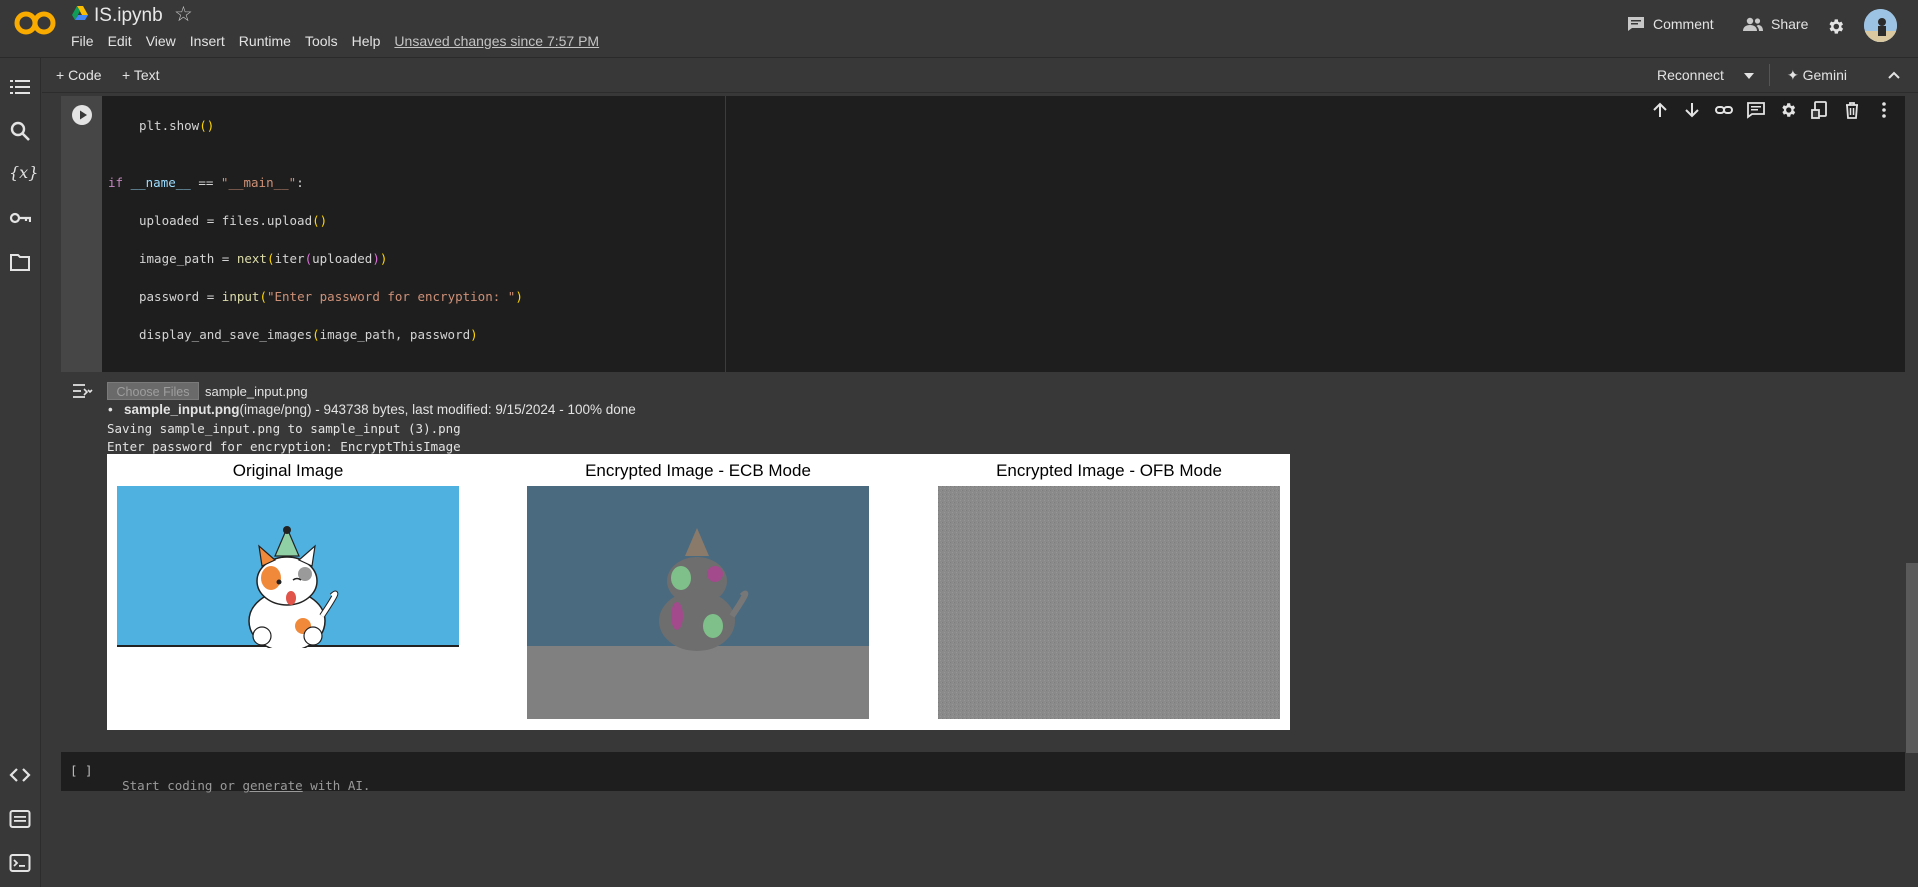 Image resolution: width=1918 pixels, height=887 pixels. What do you see at coordinates (321, 41) in the screenshot?
I see `menu-tools: Tools` at bounding box center [321, 41].